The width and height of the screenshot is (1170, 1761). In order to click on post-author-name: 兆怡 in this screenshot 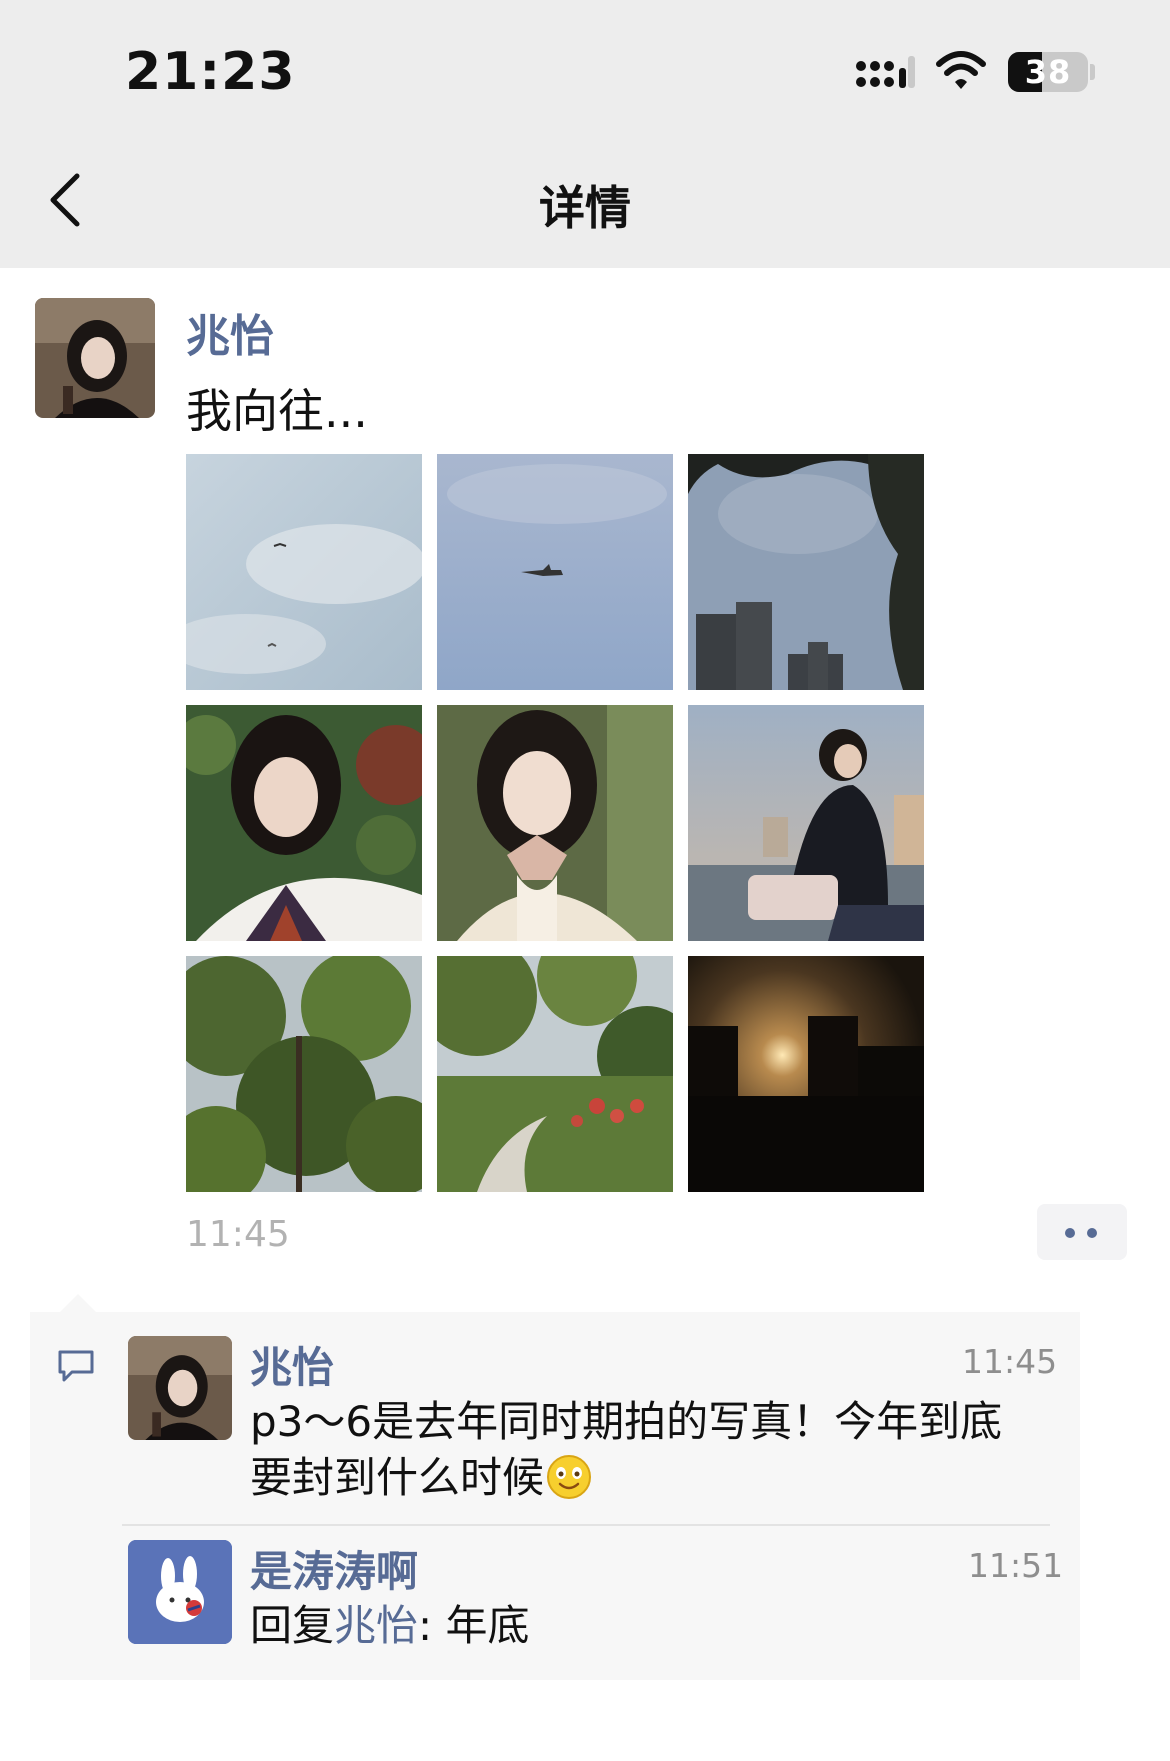, I will do `click(230, 332)`.